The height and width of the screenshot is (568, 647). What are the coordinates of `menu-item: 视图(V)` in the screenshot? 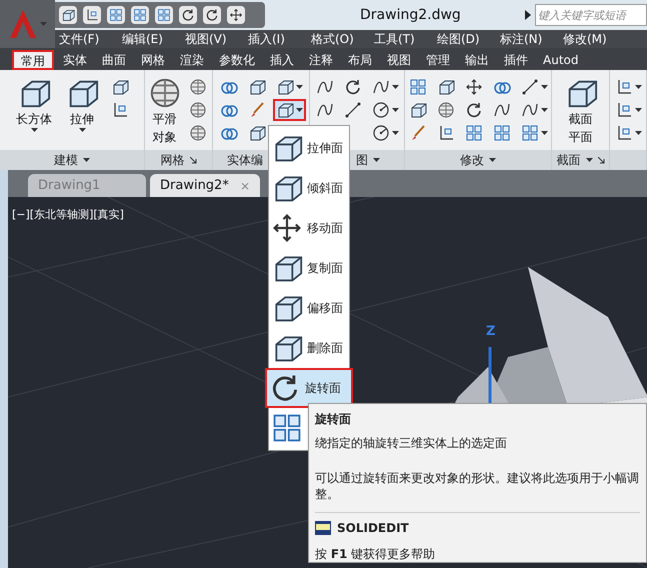 It's located at (216, 39).